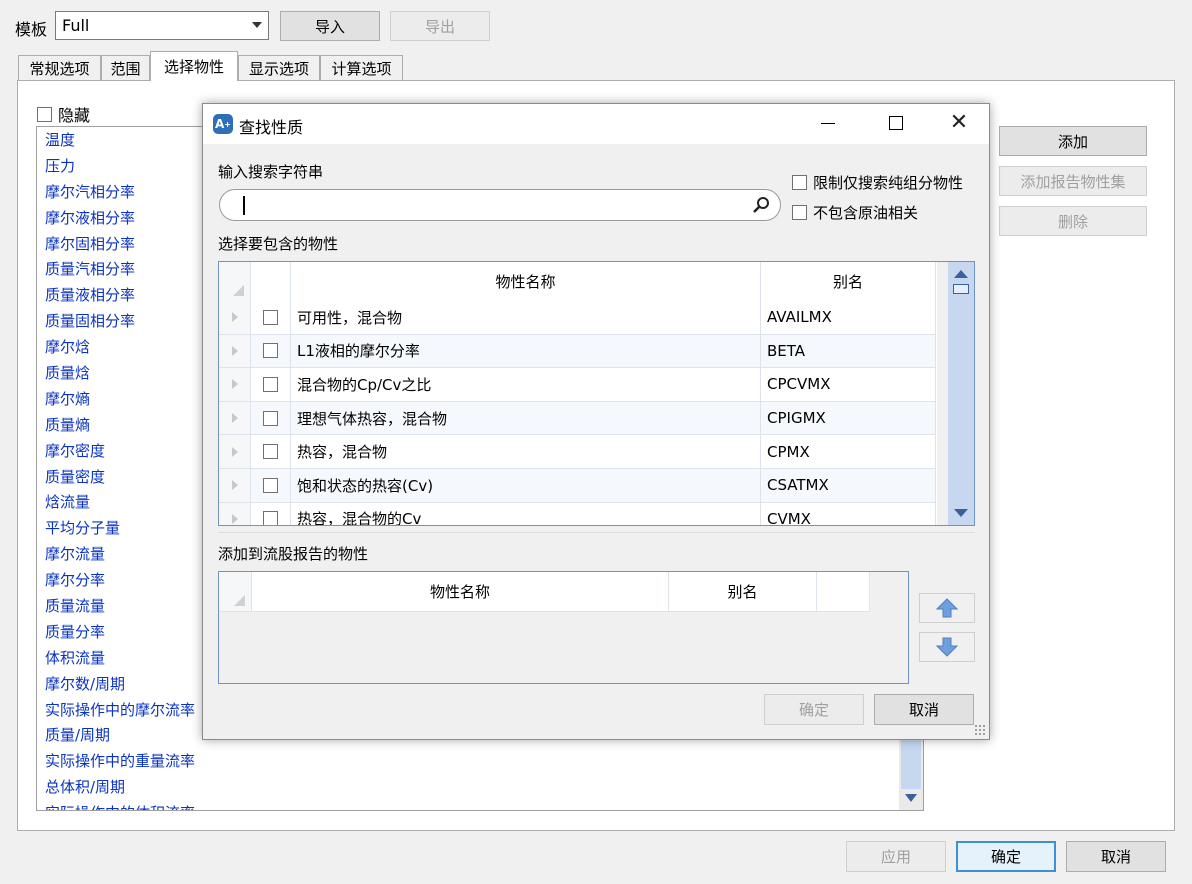 The height and width of the screenshot is (884, 1192). Describe the element at coordinates (526, 317) in the screenshot. I see `property-name-cell: 可用性，混合物` at that location.